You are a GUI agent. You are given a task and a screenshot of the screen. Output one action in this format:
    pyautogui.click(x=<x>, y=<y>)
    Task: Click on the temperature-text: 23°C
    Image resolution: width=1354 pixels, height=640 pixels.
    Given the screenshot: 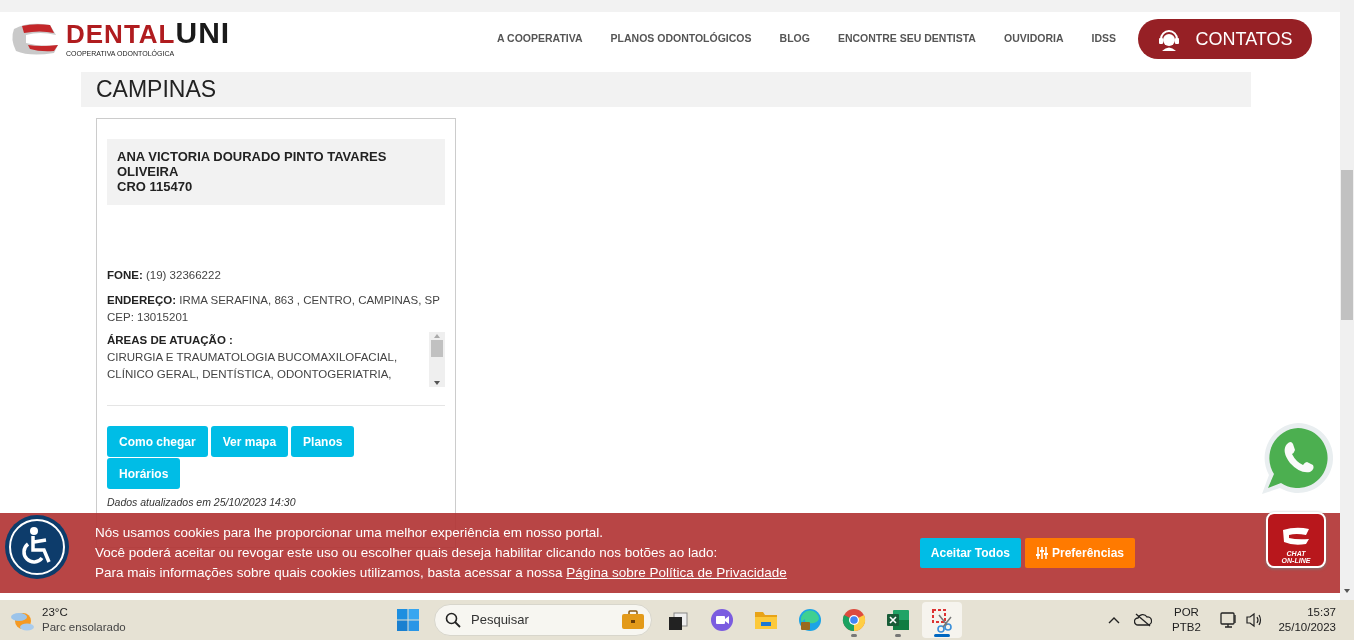 What is the action you would take?
    pyautogui.click(x=55, y=612)
    